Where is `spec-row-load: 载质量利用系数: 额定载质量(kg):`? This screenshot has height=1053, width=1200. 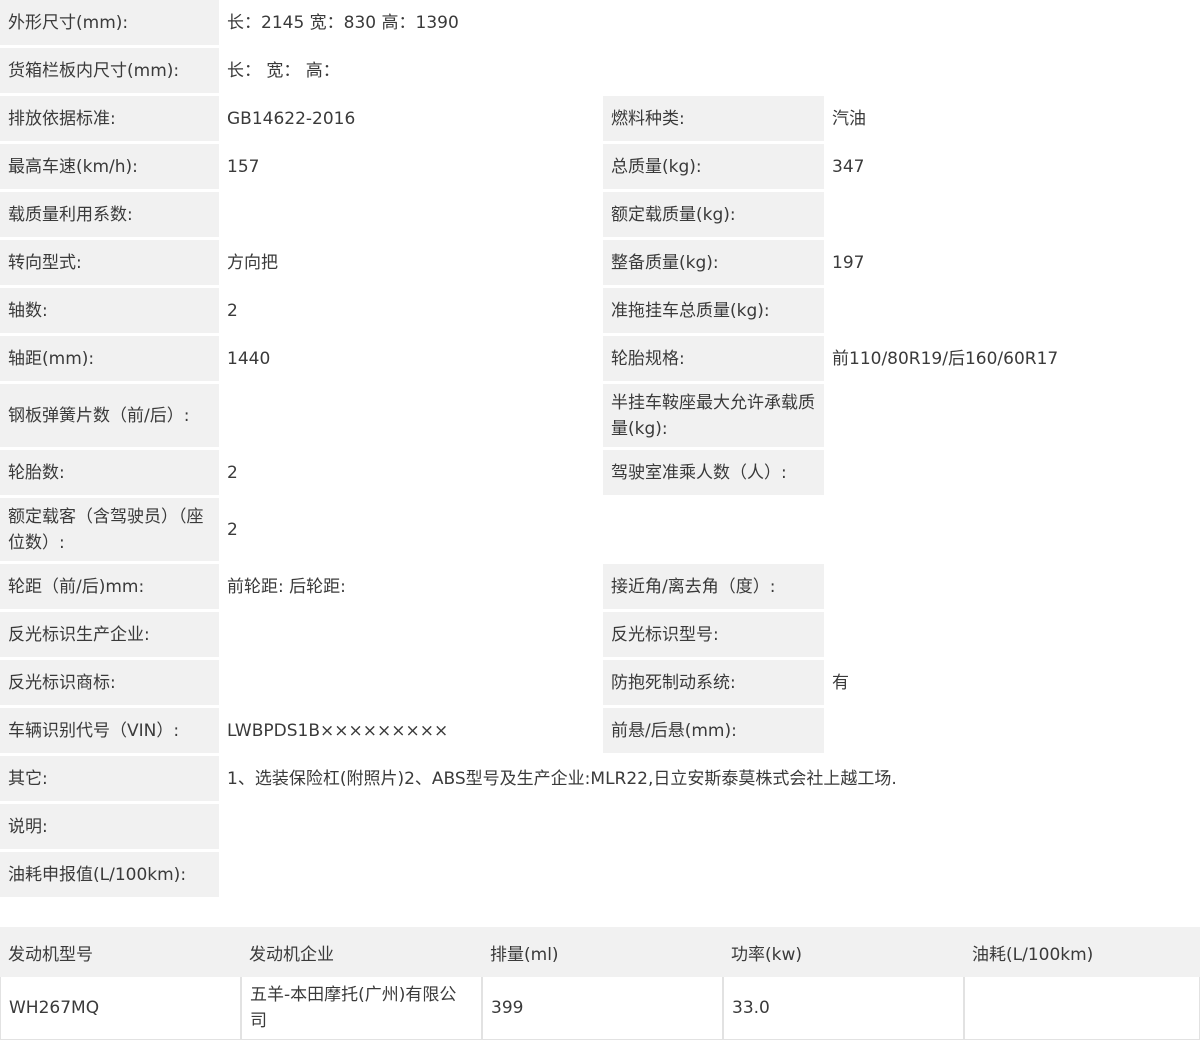 spec-row-load: 载质量利用系数: 额定载质量(kg): is located at coordinates (600, 214).